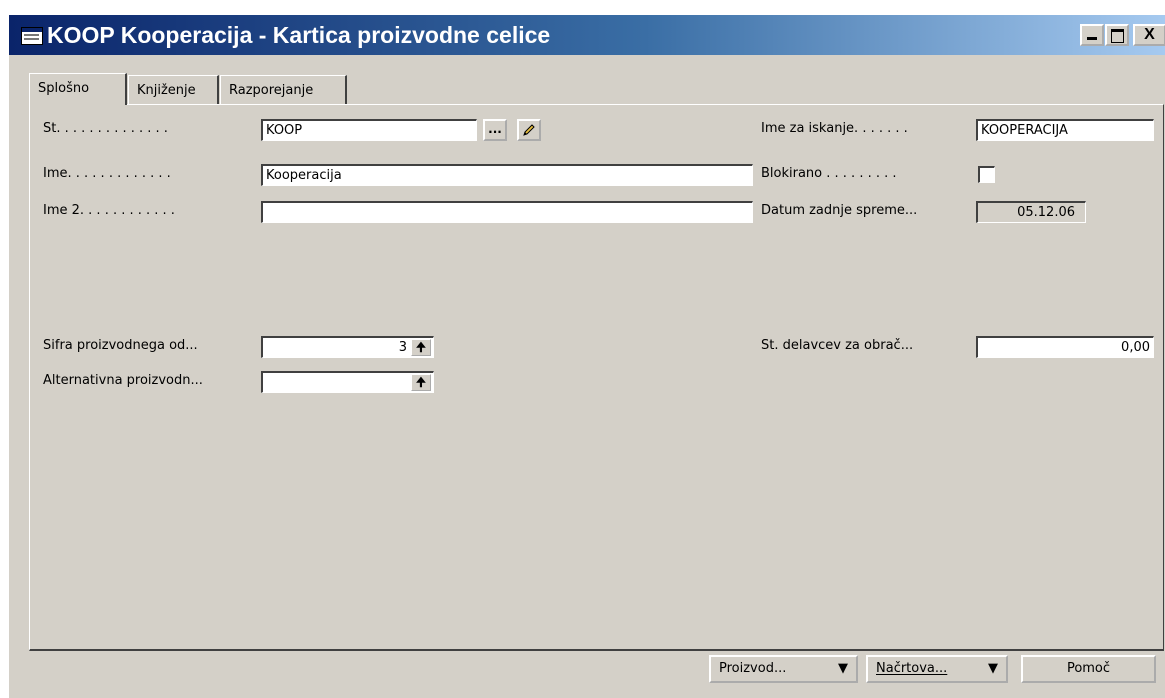  I want to click on close-button: X, so click(1149, 35).